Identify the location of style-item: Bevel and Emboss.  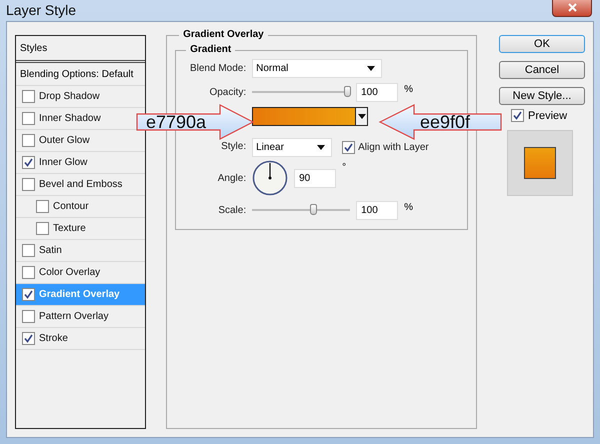
(81, 185).